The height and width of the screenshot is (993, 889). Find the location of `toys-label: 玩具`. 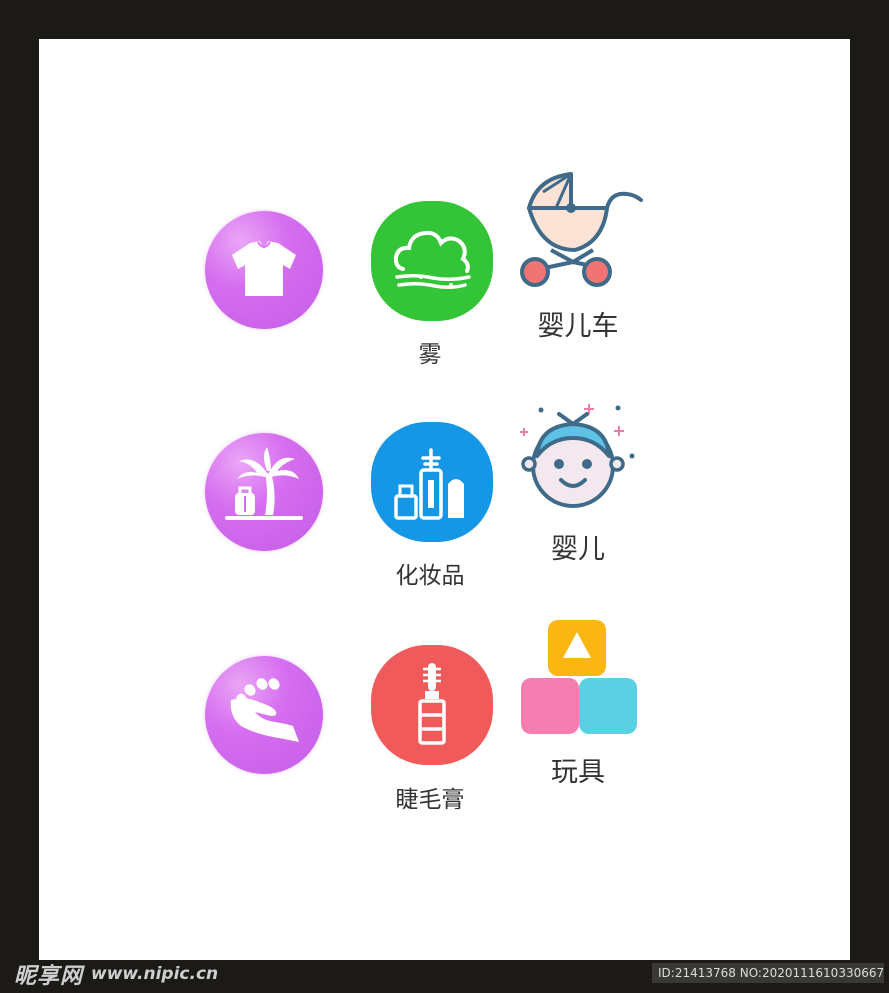

toys-label: 玩具 is located at coordinates (578, 772).